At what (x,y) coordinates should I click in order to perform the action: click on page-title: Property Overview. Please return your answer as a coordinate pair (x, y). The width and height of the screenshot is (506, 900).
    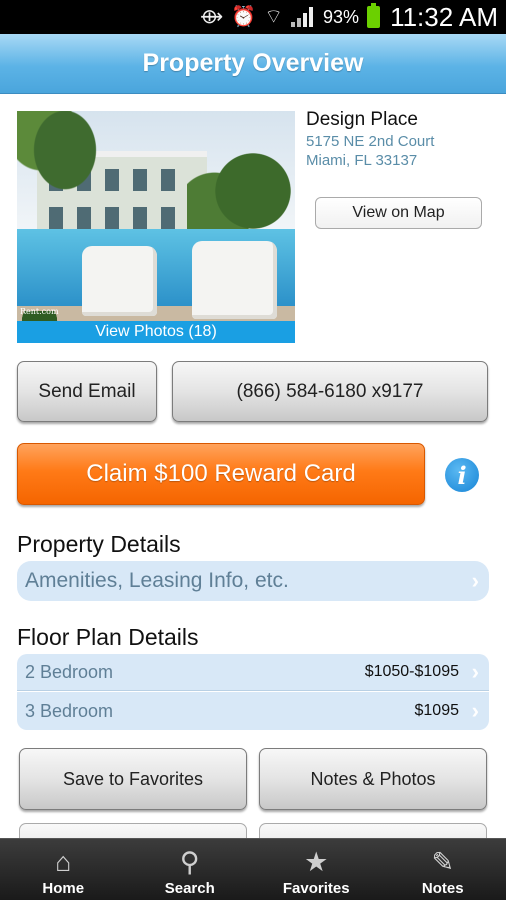
    Looking at the image, I should click on (253, 63).